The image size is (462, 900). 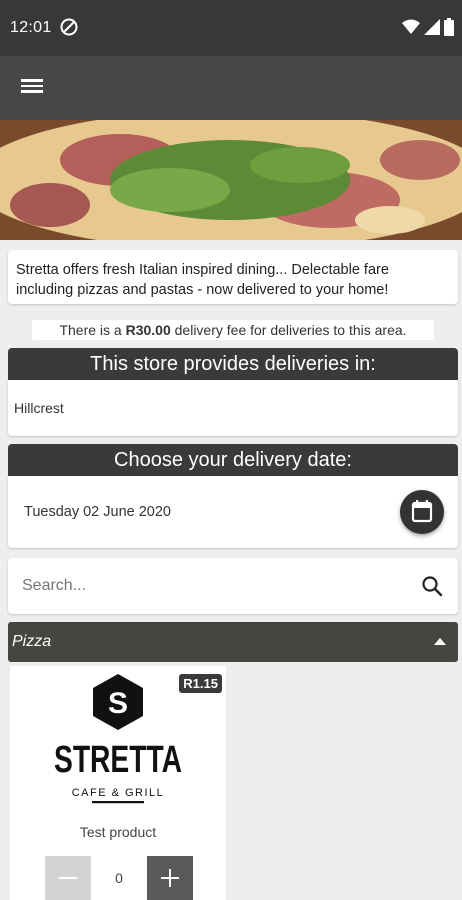 What do you see at coordinates (69, 27) in the screenshot?
I see `do-not-disturb-icon` at bounding box center [69, 27].